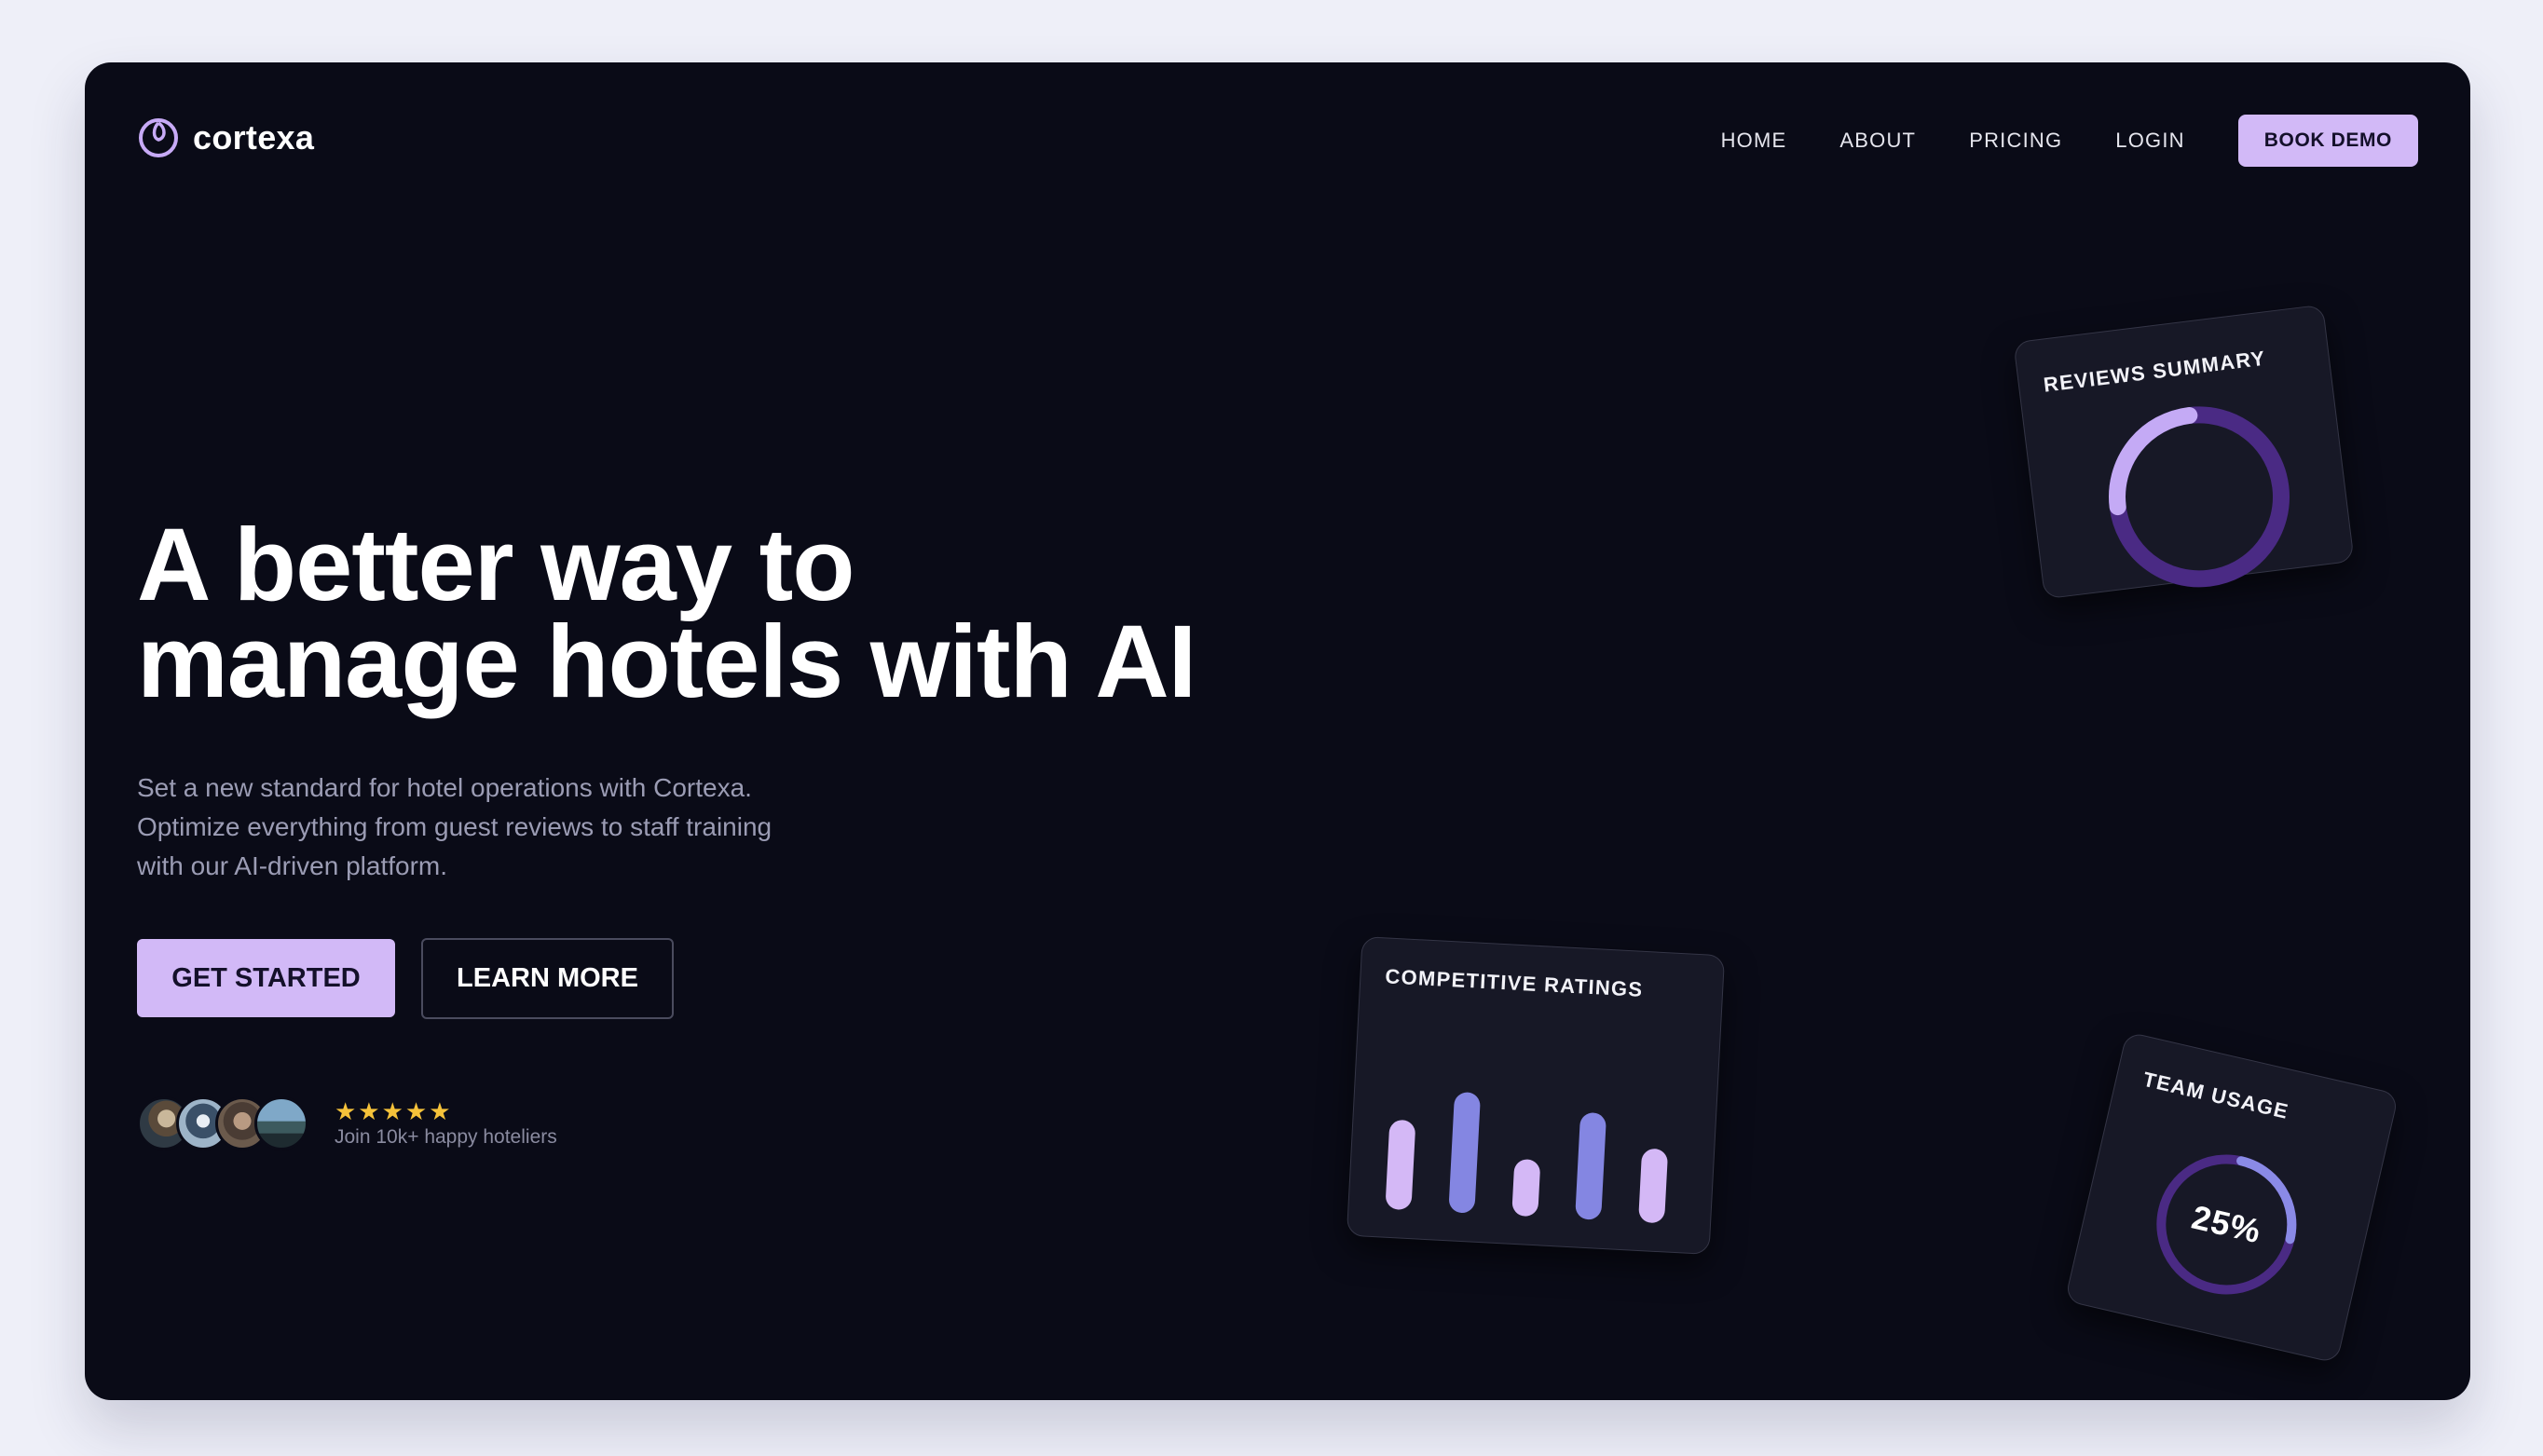 The height and width of the screenshot is (1456, 2543). I want to click on card-title: COMPETITIVE RATINGS, so click(1515, 982).